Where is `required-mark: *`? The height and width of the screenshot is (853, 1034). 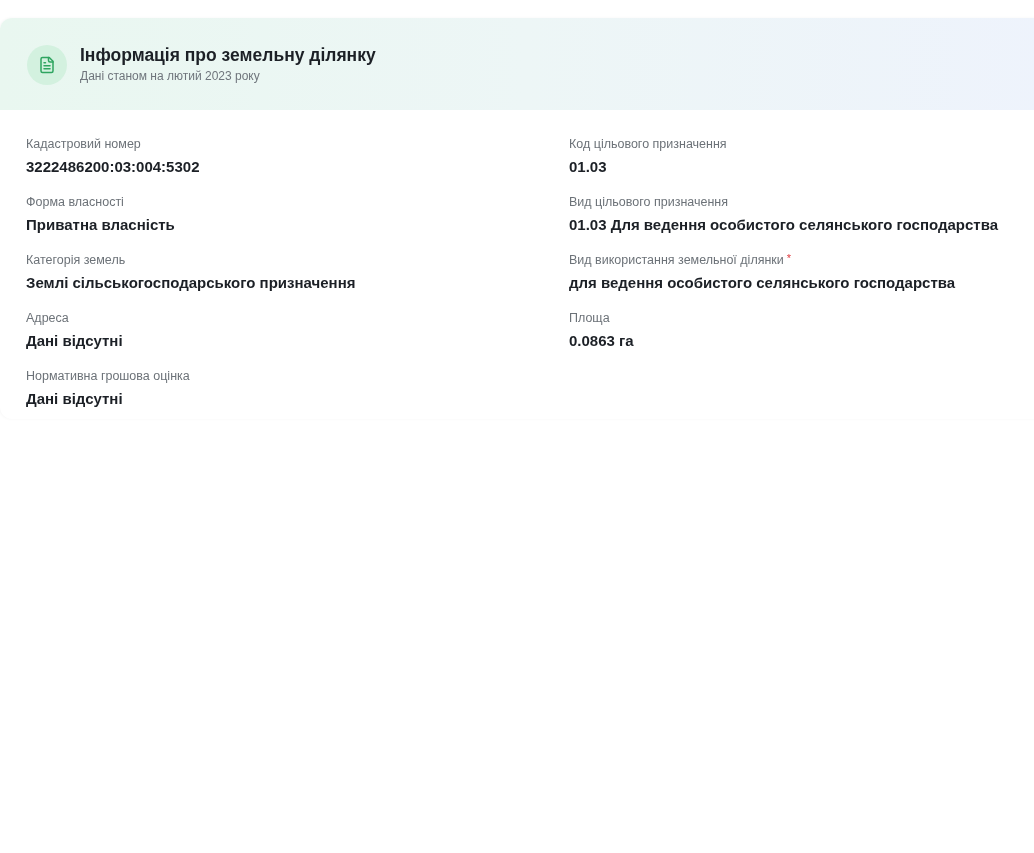
required-mark: * is located at coordinates (789, 258).